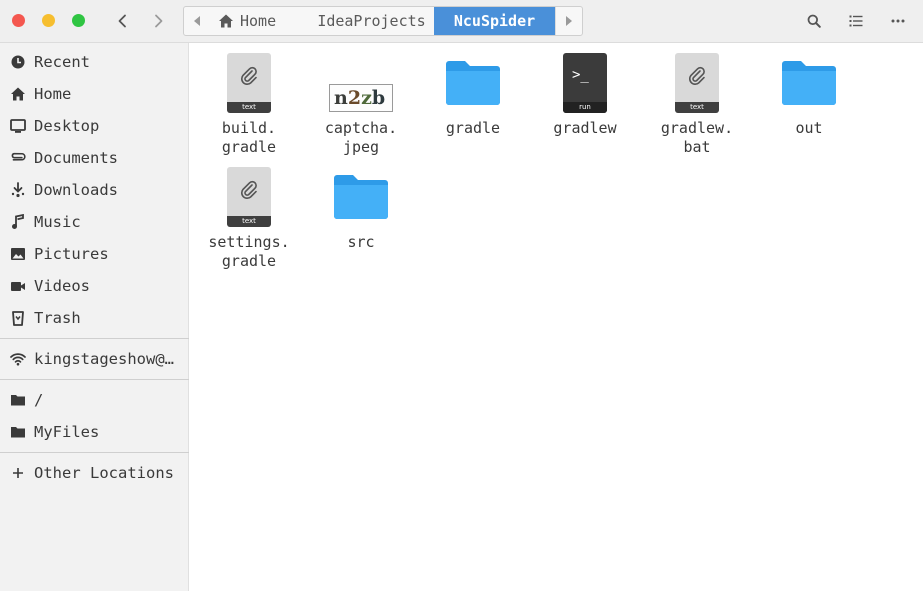 Image resolution: width=923 pixels, height=591 pixels. I want to click on music-icon, so click(18, 222).